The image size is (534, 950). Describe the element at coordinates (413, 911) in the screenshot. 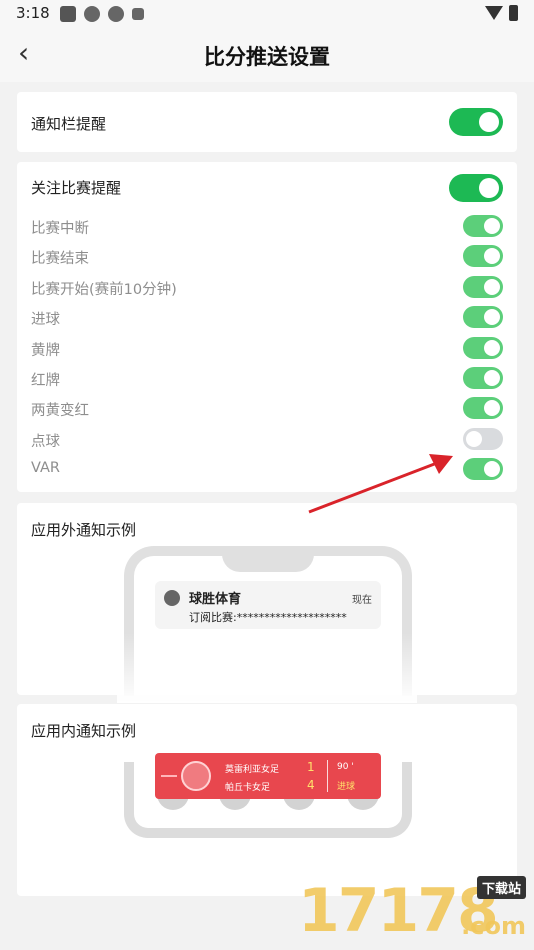

I see `watermark: 17178 下载站 .com` at that location.